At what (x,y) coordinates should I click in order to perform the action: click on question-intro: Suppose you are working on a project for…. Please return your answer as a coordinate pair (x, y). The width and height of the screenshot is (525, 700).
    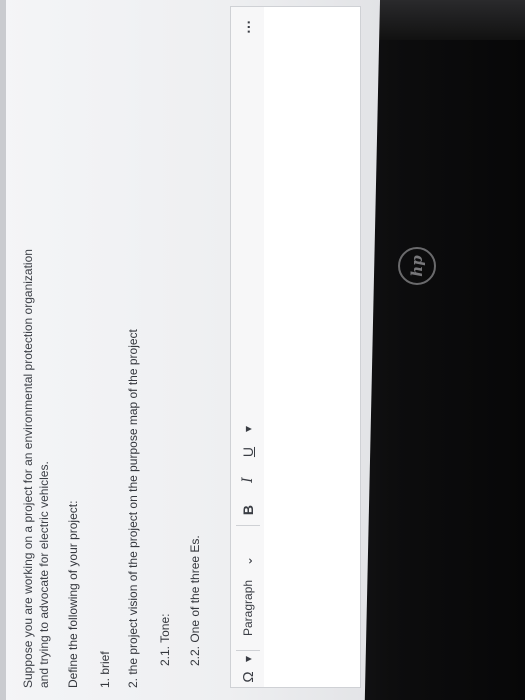
    Looking at the image, I should click on (36, 358).